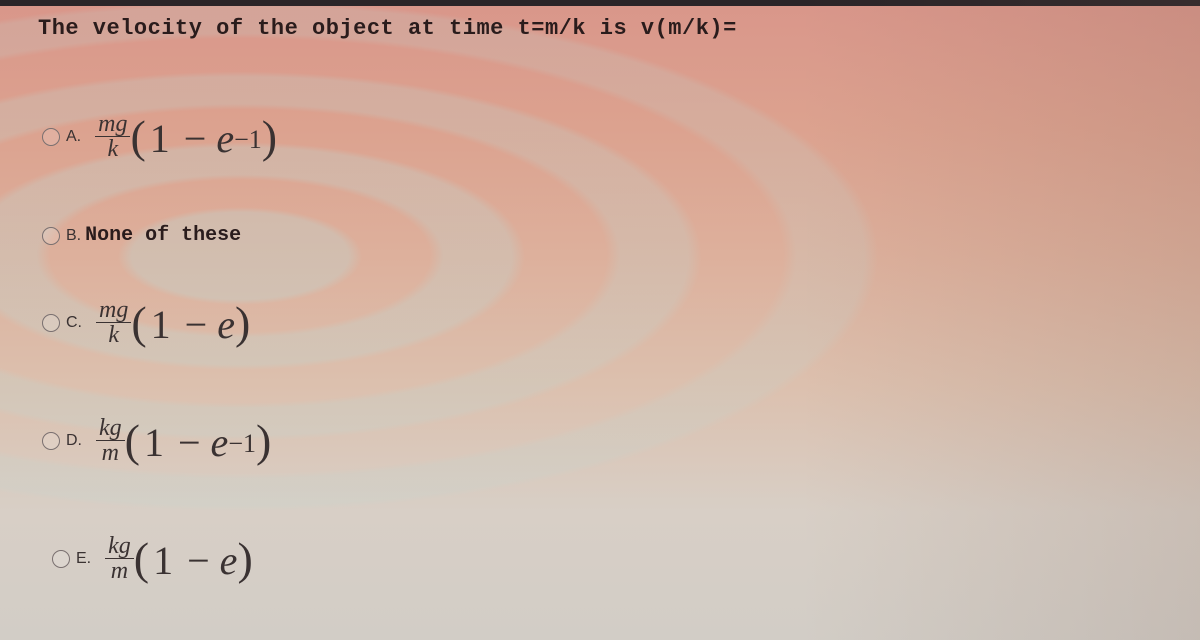 Image resolution: width=1200 pixels, height=640 pixels. I want to click on radio-button-b, so click(51, 235).